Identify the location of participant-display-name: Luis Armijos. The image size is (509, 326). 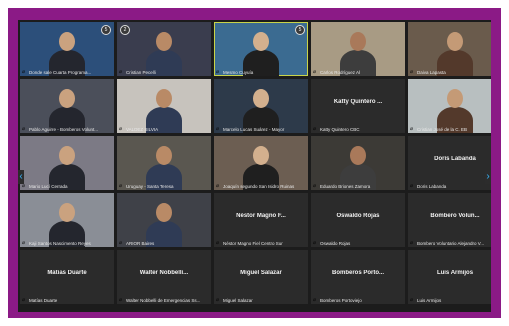
(455, 273).